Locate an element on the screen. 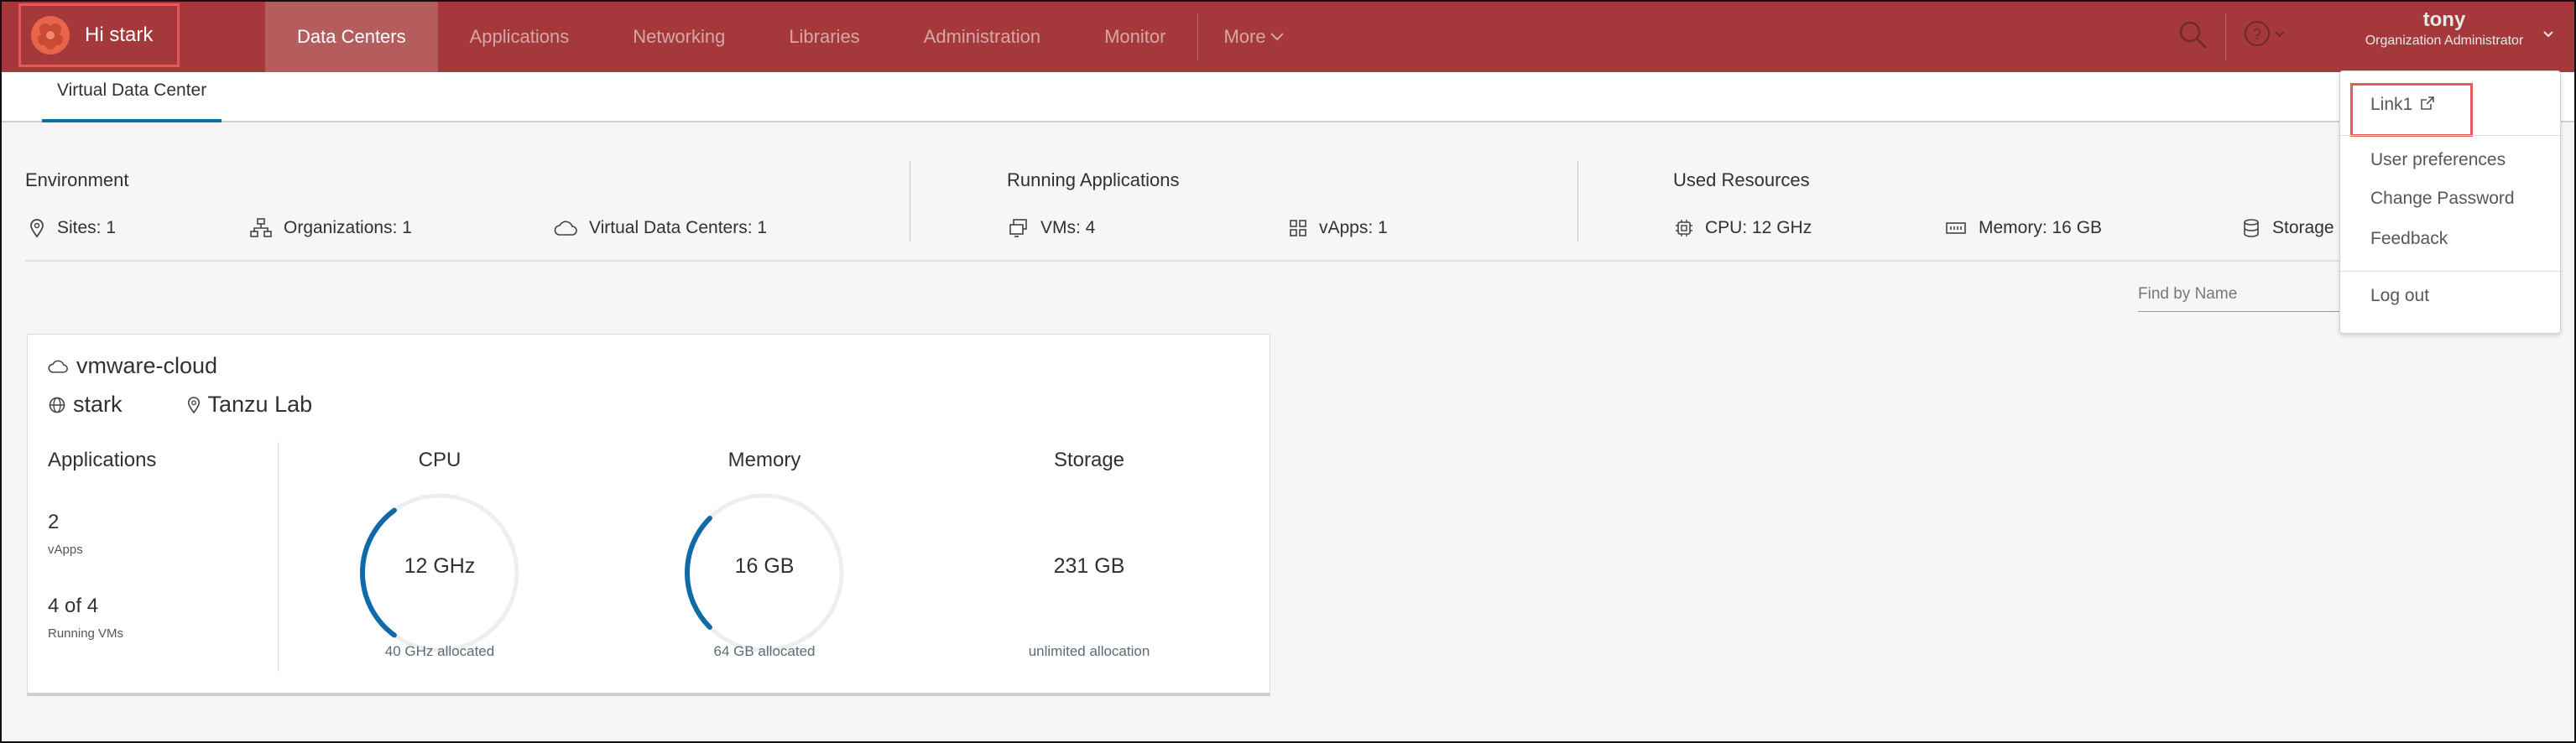 This screenshot has width=2576, height=743. organizations-stat: Organizations: 1 is located at coordinates (331, 228).